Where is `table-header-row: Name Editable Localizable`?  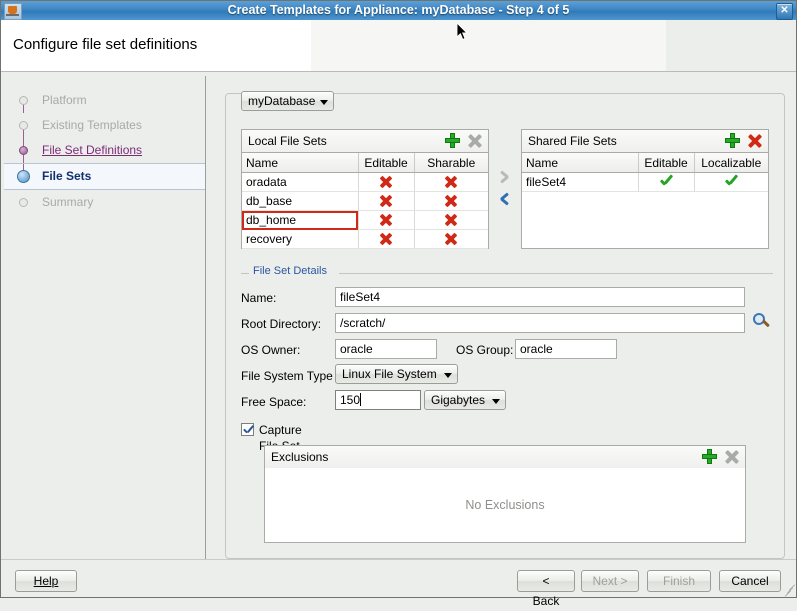 table-header-row: Name Editable Localizable is located at coordinates (645, 163).